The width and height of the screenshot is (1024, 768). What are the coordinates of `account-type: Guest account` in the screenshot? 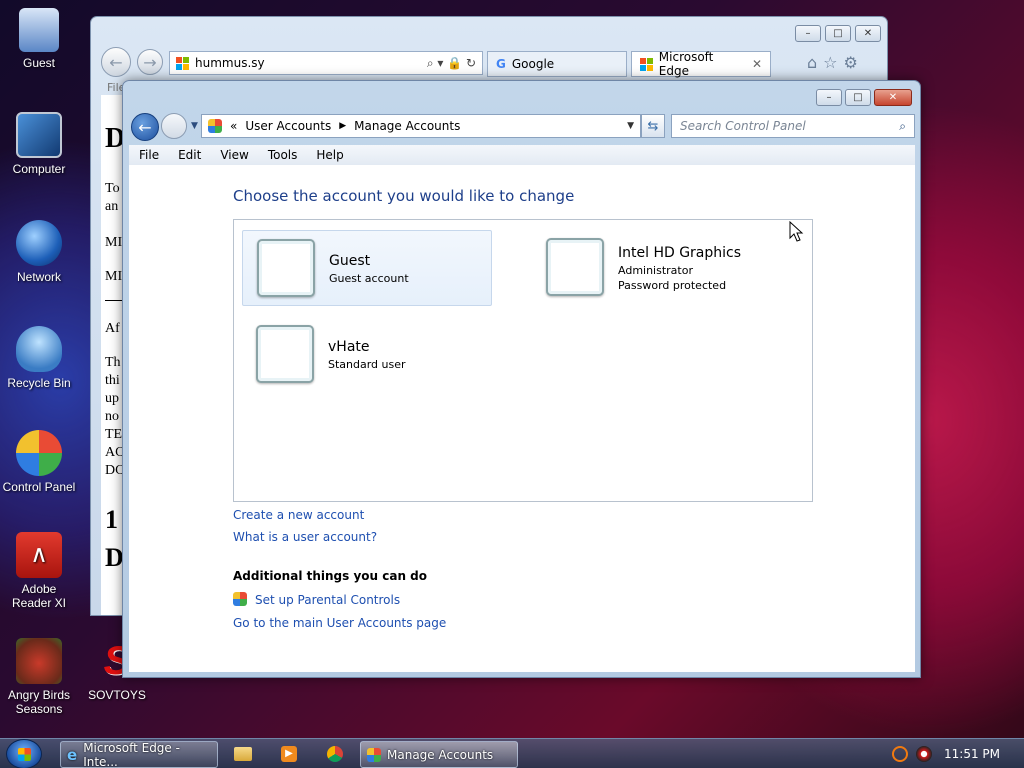 It's located at (369, 278).